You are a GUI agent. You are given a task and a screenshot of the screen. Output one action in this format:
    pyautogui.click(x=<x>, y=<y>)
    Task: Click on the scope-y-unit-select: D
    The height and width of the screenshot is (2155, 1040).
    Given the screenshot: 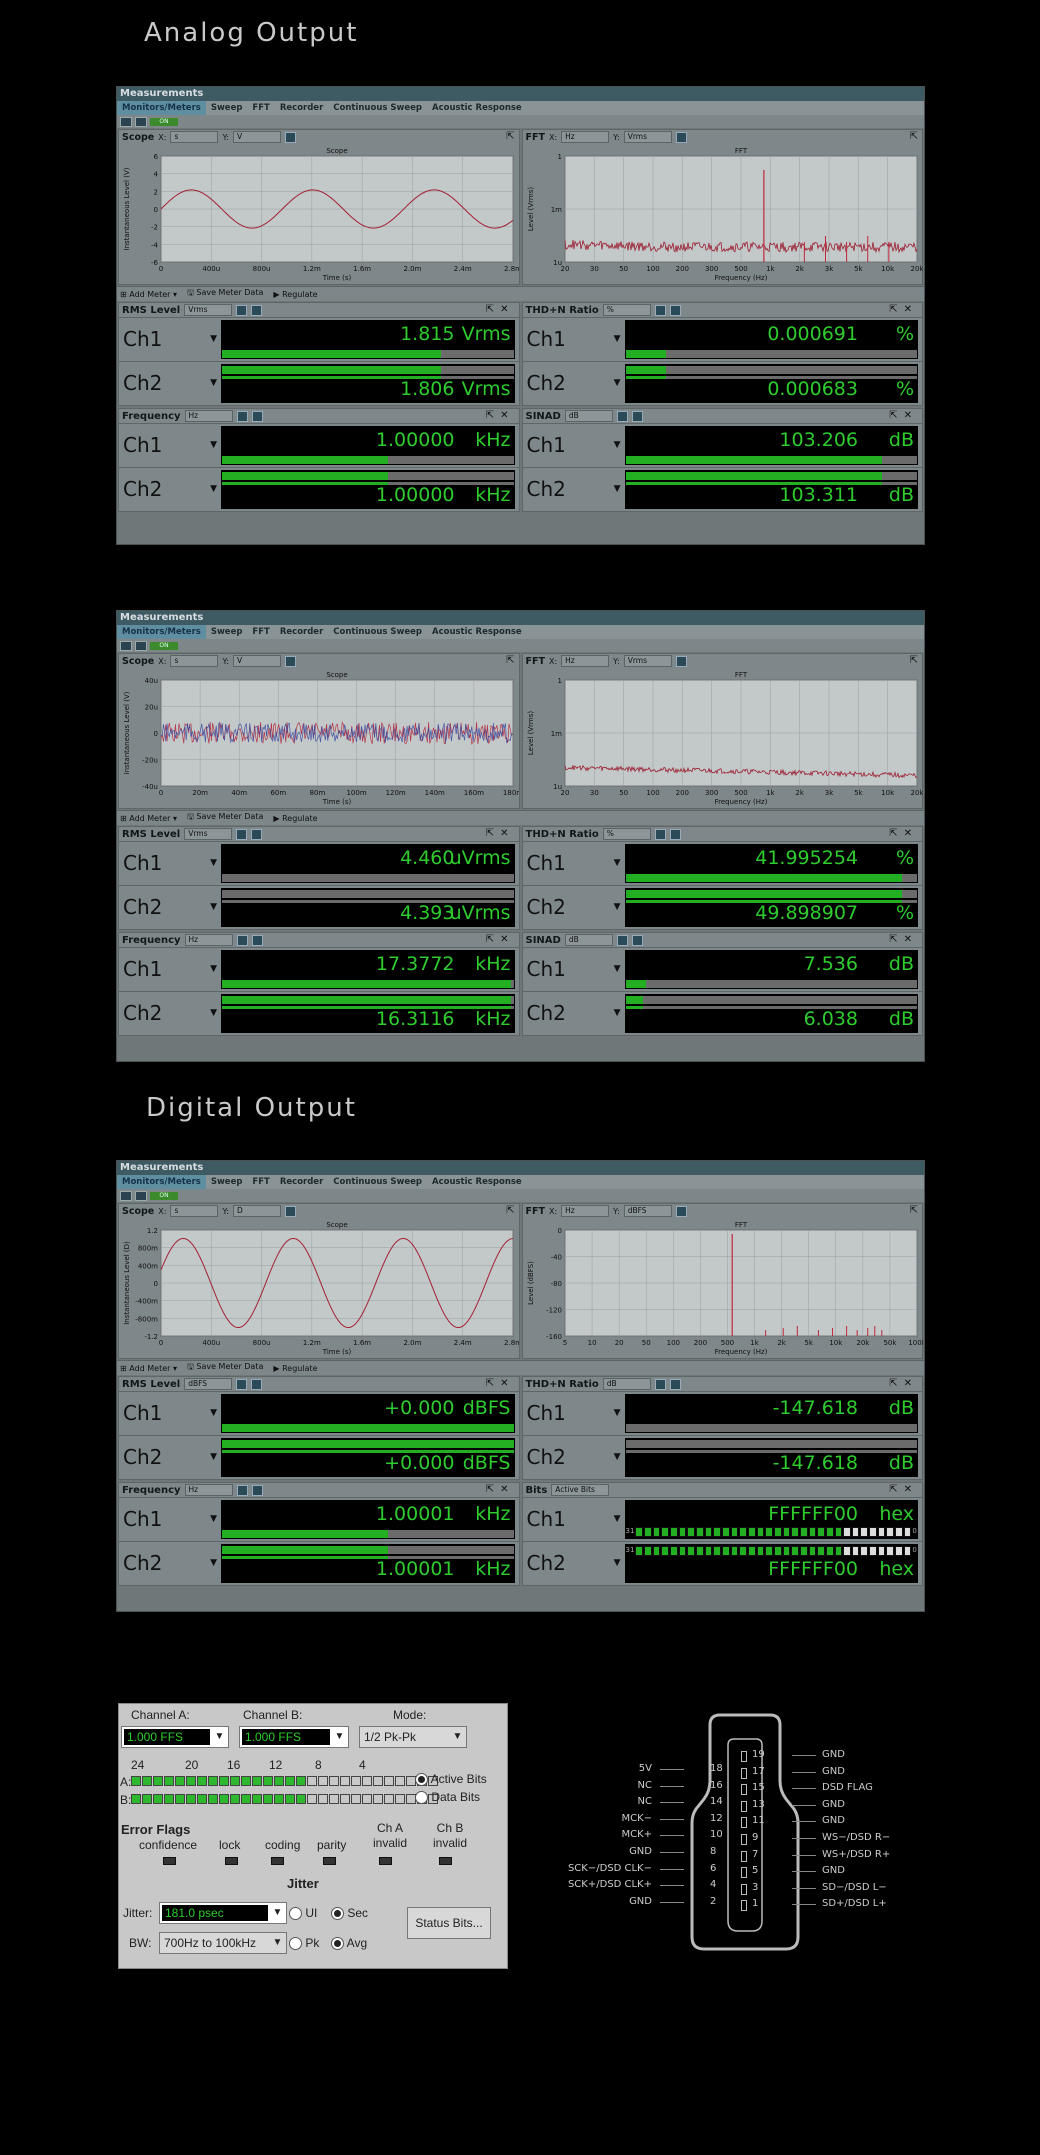 What is the action you would take?
    pyautogui.click(x=256, y=1211)
    